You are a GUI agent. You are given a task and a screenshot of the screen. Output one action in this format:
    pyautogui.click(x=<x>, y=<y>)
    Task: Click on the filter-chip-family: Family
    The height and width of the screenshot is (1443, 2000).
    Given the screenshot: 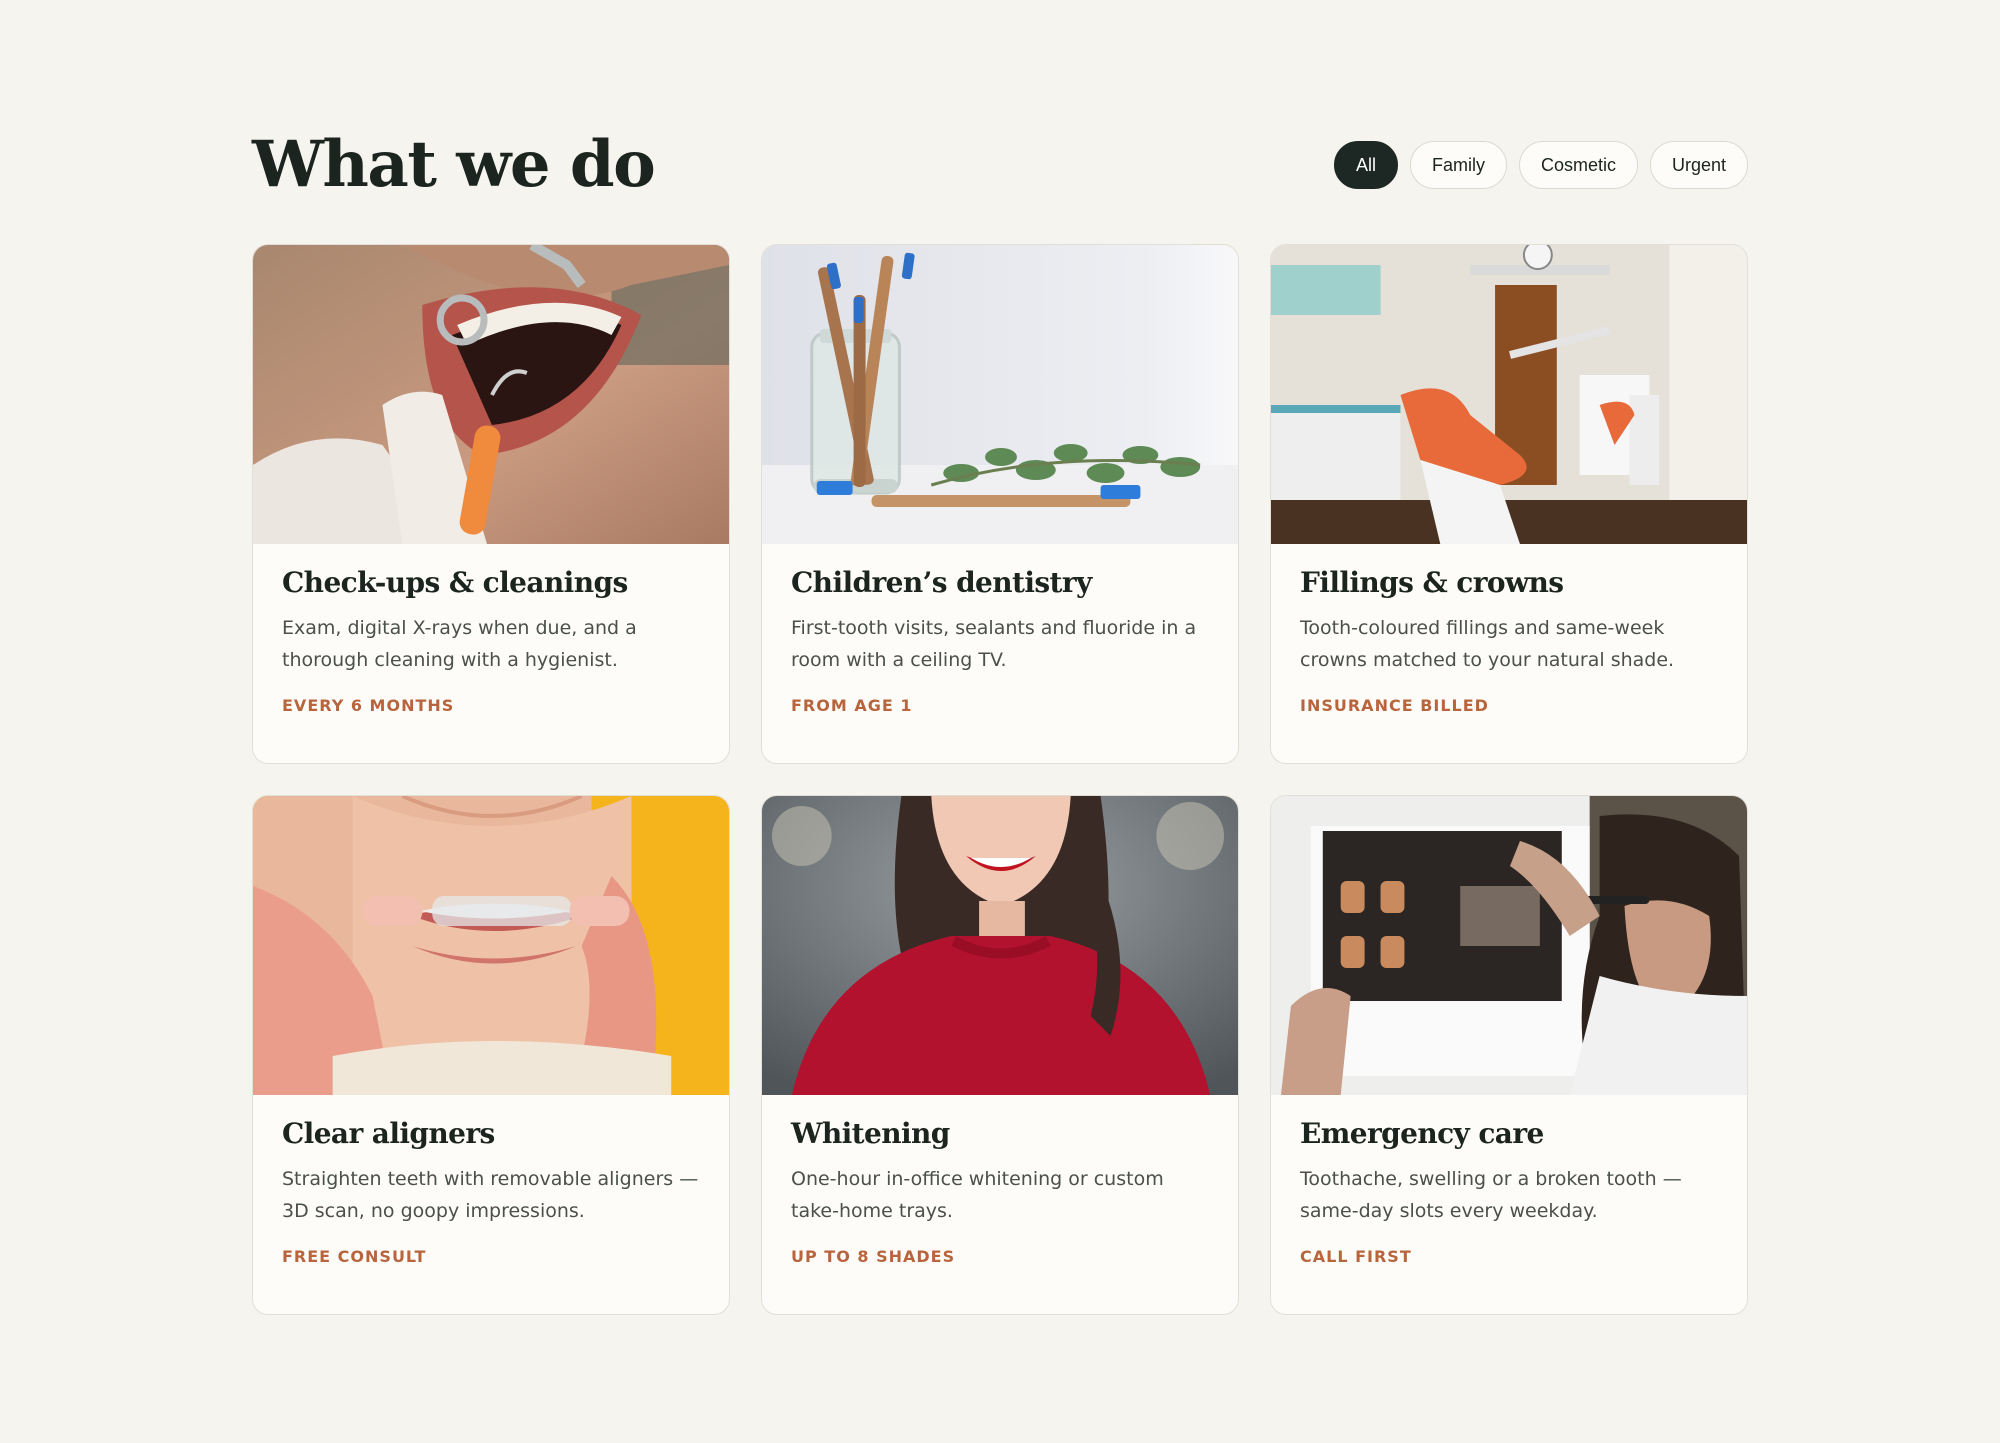 What is the action you would take?
    pyautogui.click(x=1458, y=165)
    